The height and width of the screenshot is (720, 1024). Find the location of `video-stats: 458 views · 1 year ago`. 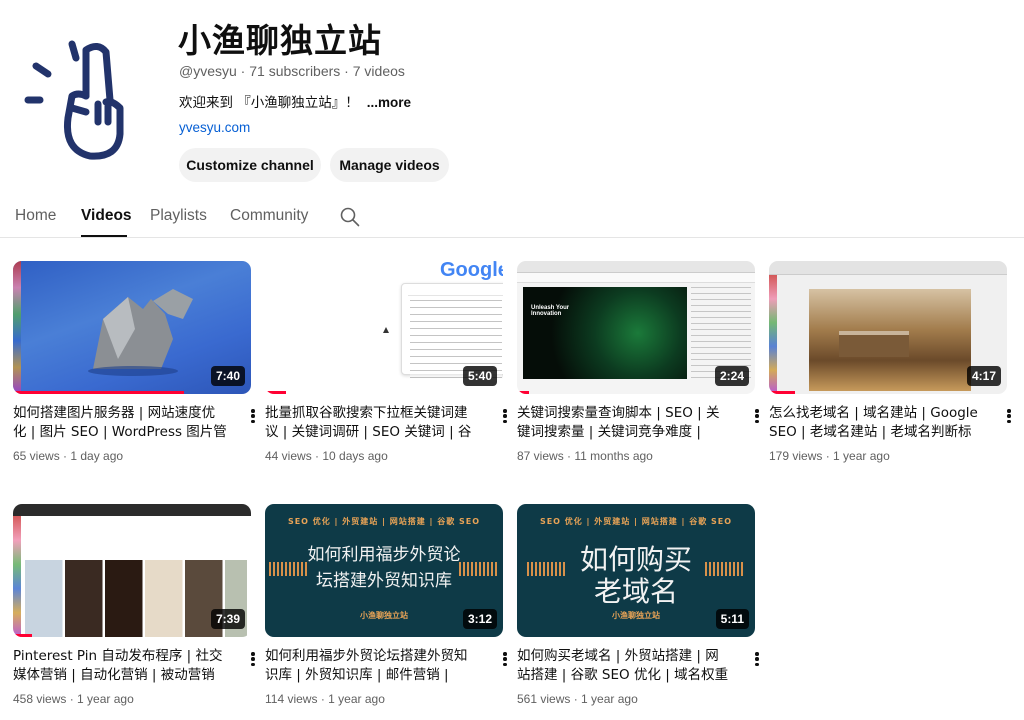

video-stats: 458 views · 1 year ago is located at coordinates (73, 699).